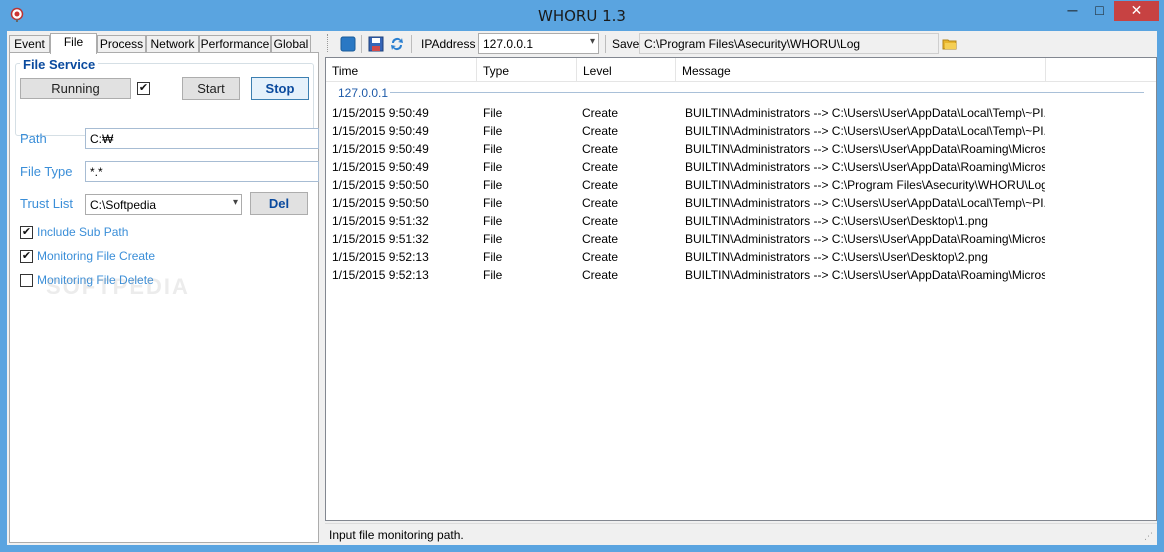 The height and width of the screenshot is (552, 1164). Describe the element at coordinates (211, 88) in the screenshot. I see `start-button: Start` at that location.